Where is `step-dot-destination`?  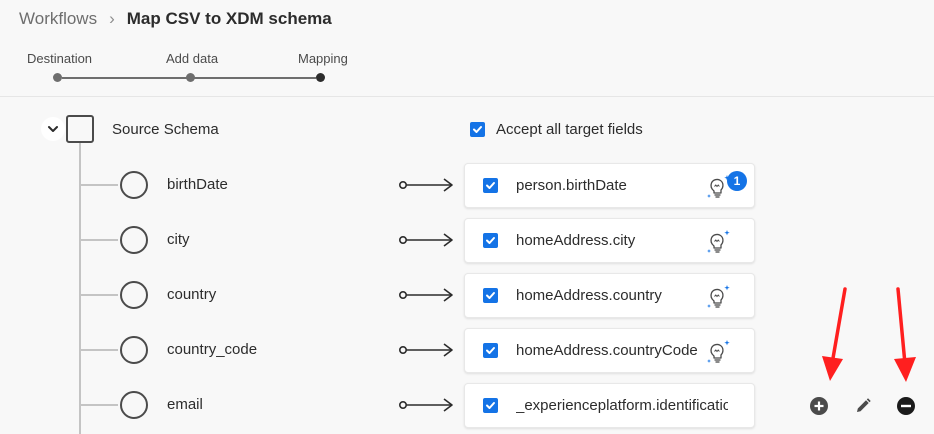
step-dot-destination is located at coordinates (57, 77).